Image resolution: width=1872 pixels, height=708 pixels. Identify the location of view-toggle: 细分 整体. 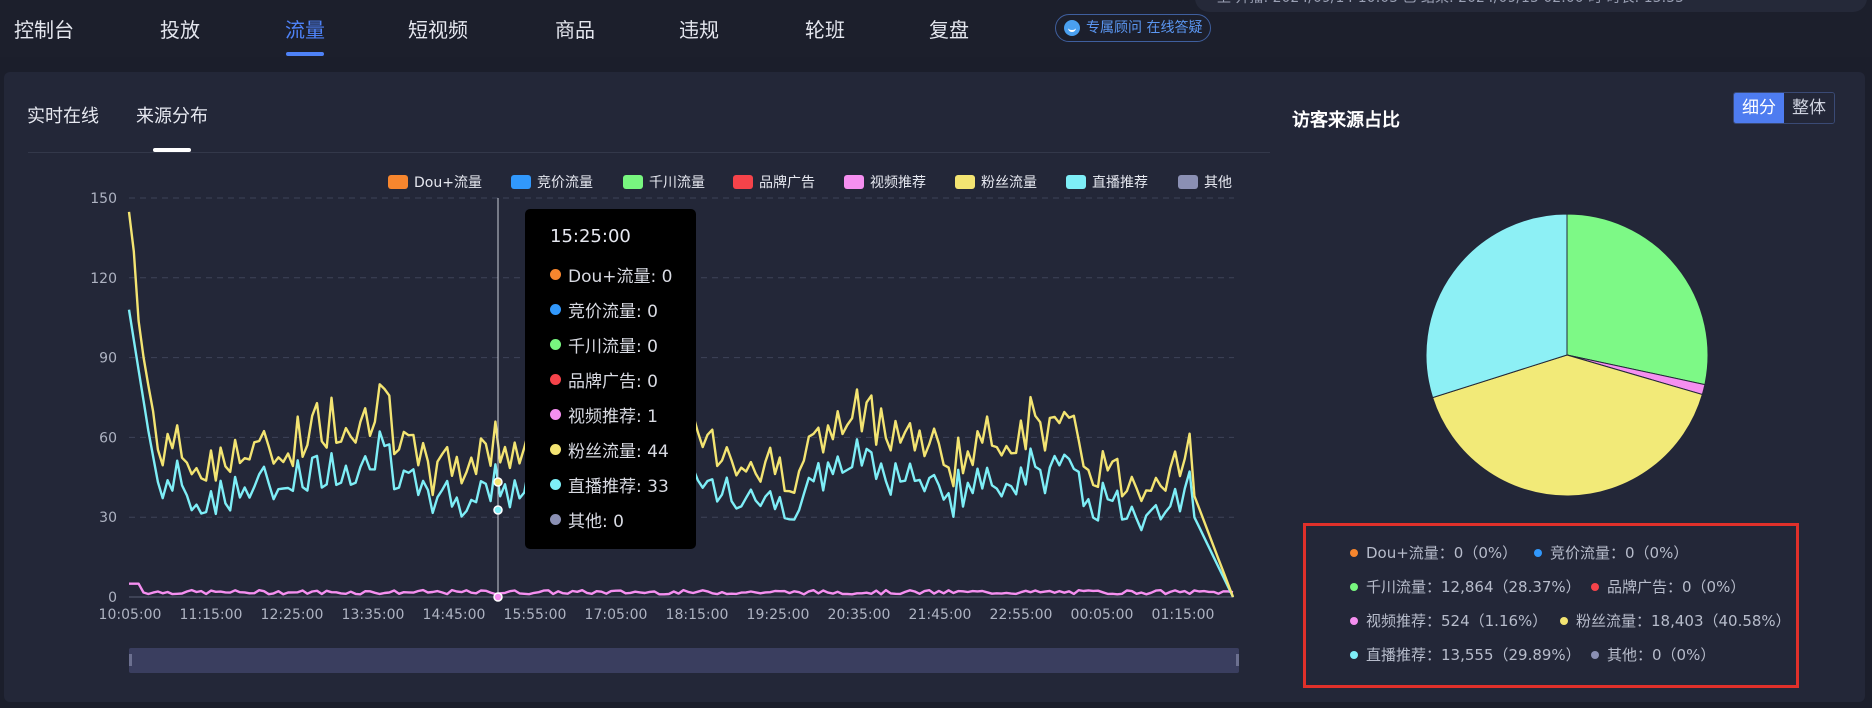
(1784, 108).